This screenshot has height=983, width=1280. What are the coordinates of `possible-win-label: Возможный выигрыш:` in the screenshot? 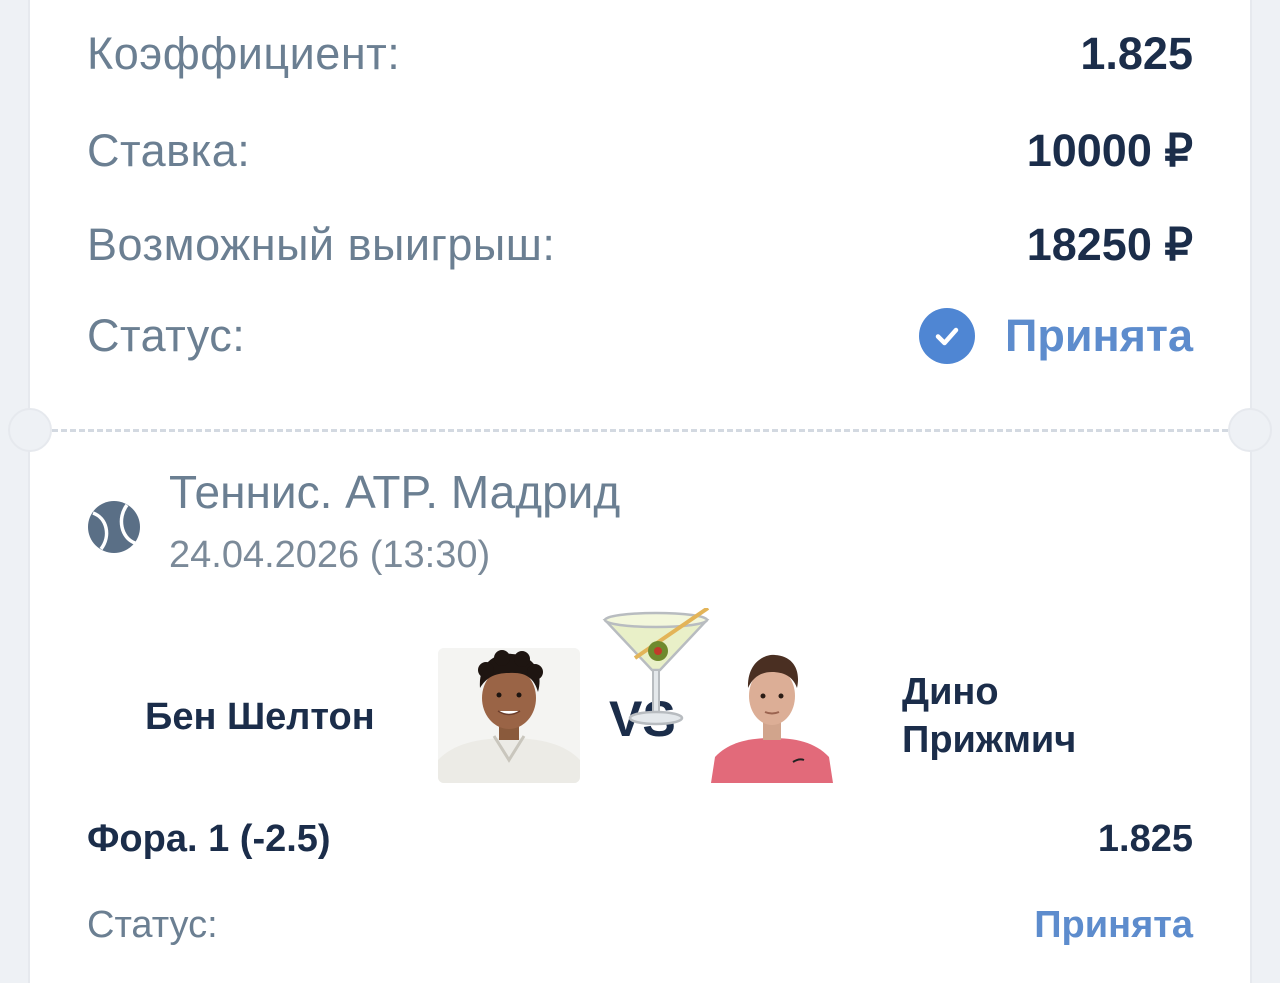 It's located at (321, 244).